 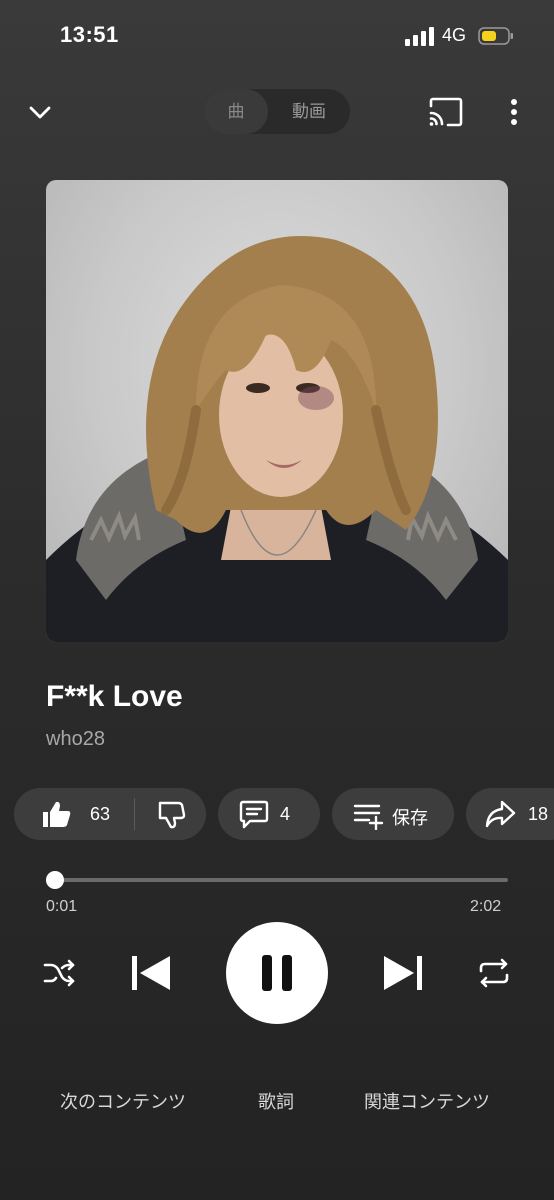 I want to click on like-dislike-group: 63, so click(x=110, y=814).